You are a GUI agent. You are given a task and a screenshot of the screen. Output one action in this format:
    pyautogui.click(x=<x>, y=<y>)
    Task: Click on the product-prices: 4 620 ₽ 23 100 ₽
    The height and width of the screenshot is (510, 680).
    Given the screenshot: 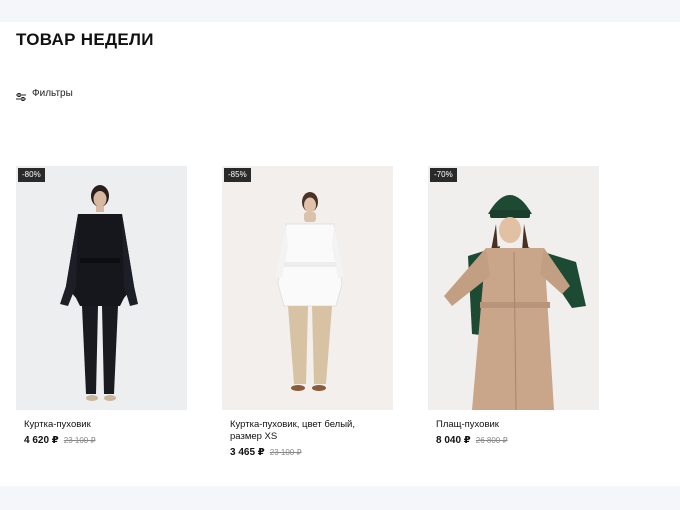 What is the action you would take?
    pyautogui.click(x=101, y=440)
    